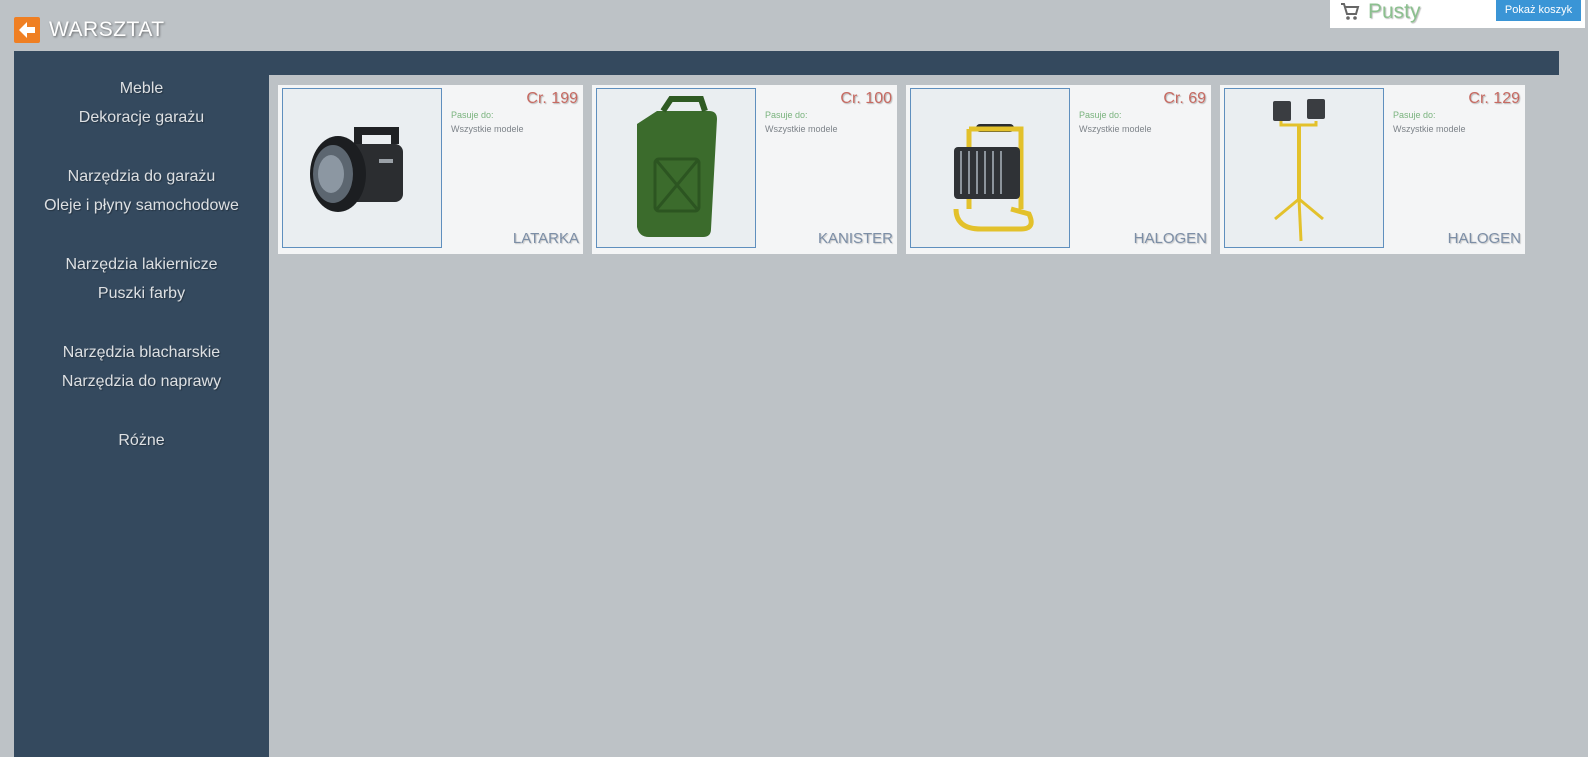  I want to click on cart-icon, so click(1350, 14).